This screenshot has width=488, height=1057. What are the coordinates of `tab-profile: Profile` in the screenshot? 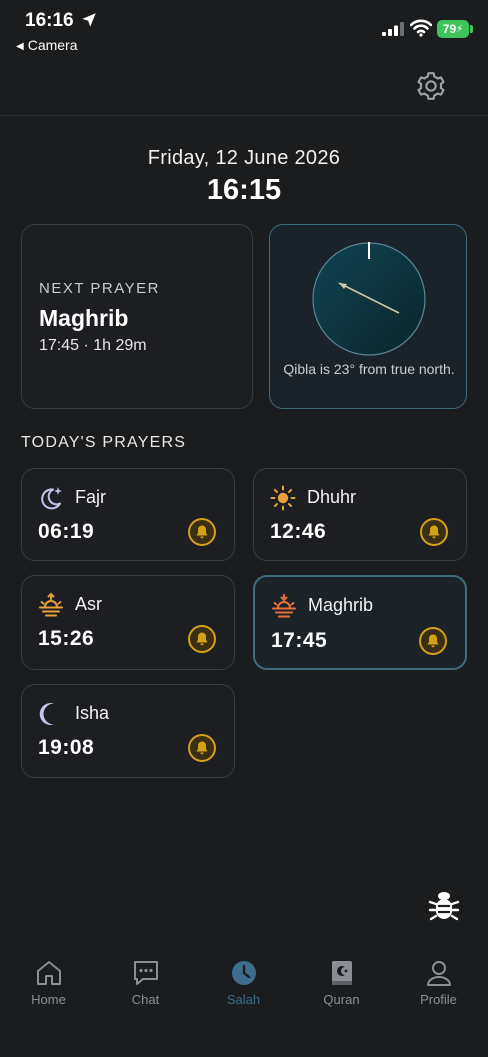 It's located at (438, 978).